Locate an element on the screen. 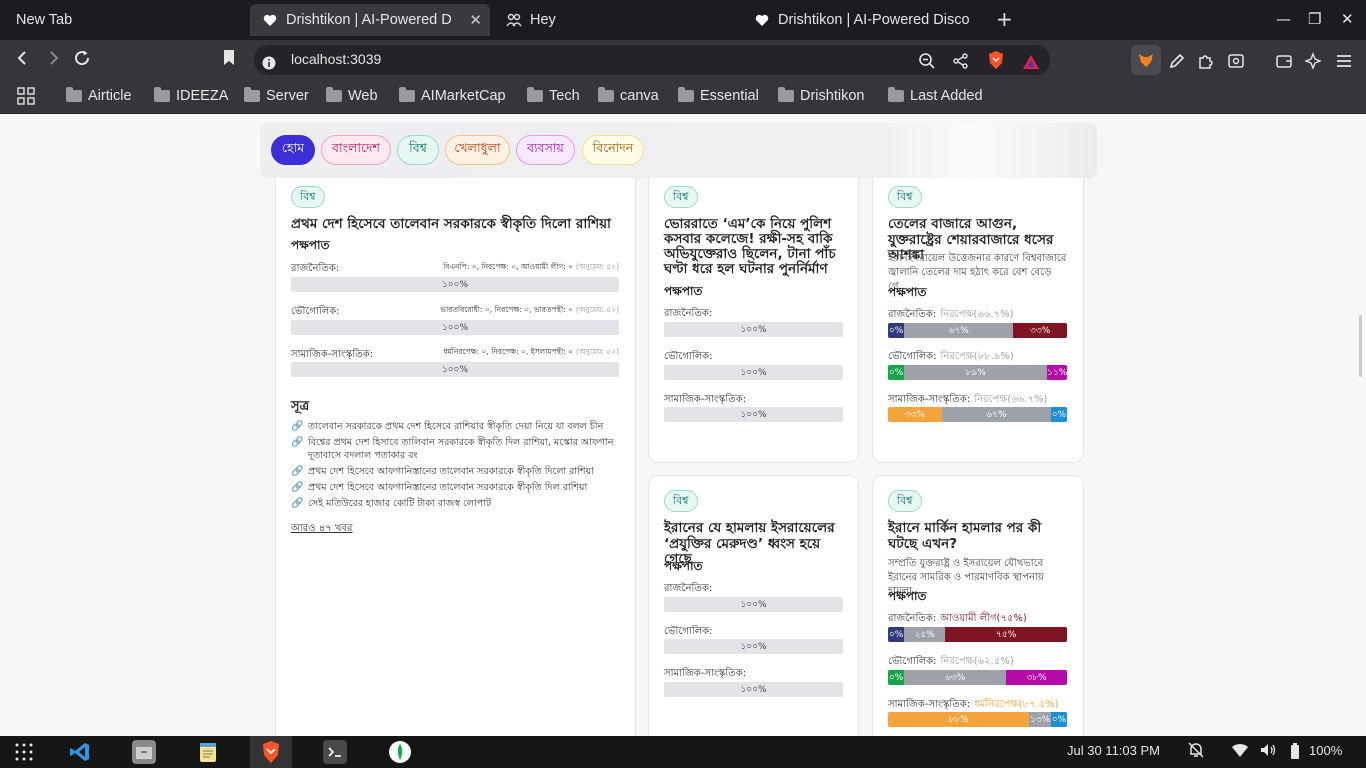  apps-grid-icon is located at coordinates (26, 98).